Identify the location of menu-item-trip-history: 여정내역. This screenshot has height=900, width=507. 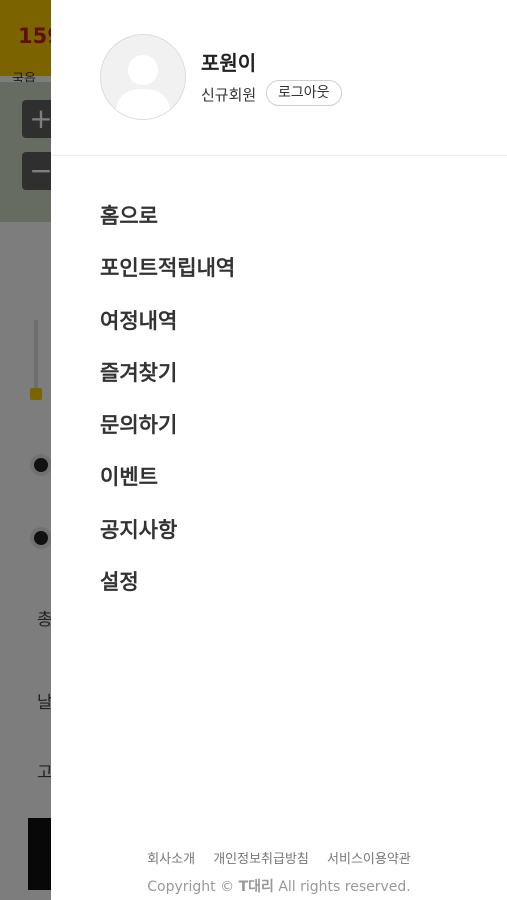
(167, 329).